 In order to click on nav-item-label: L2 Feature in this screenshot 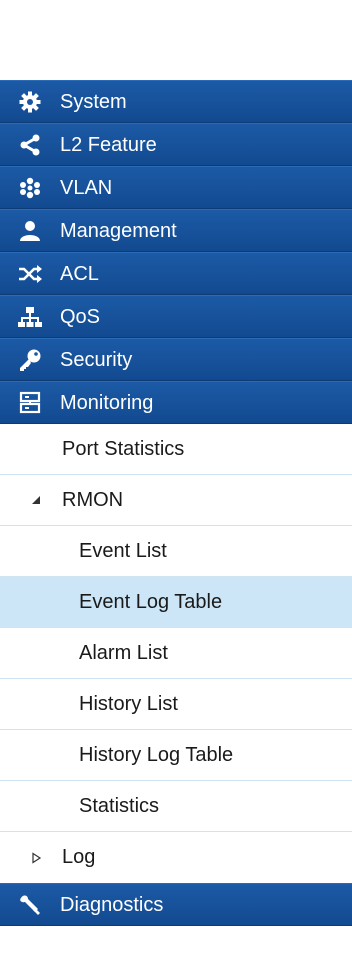, I will do `click(108, 144)`.